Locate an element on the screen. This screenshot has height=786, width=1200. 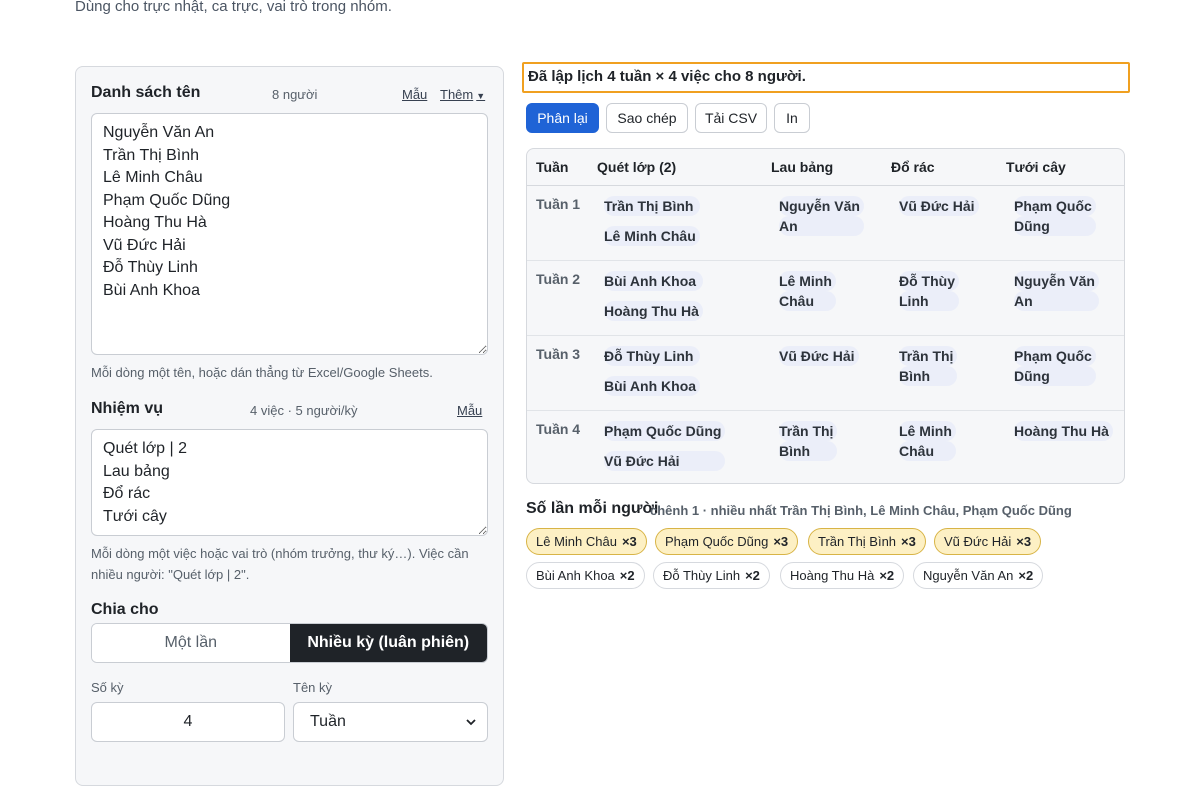
chip-name: Đỗ Thùy Linh is located at coordinates (702, 575).